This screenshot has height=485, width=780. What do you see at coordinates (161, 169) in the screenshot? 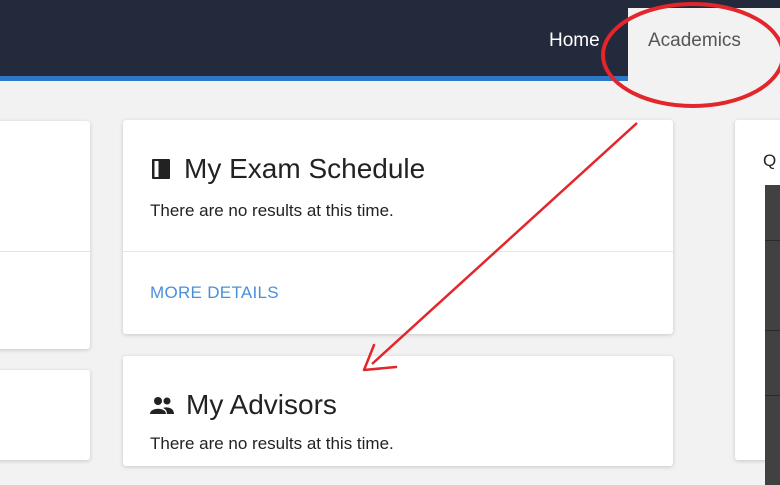
I see `book-icon` at bounding box center [161, 169].